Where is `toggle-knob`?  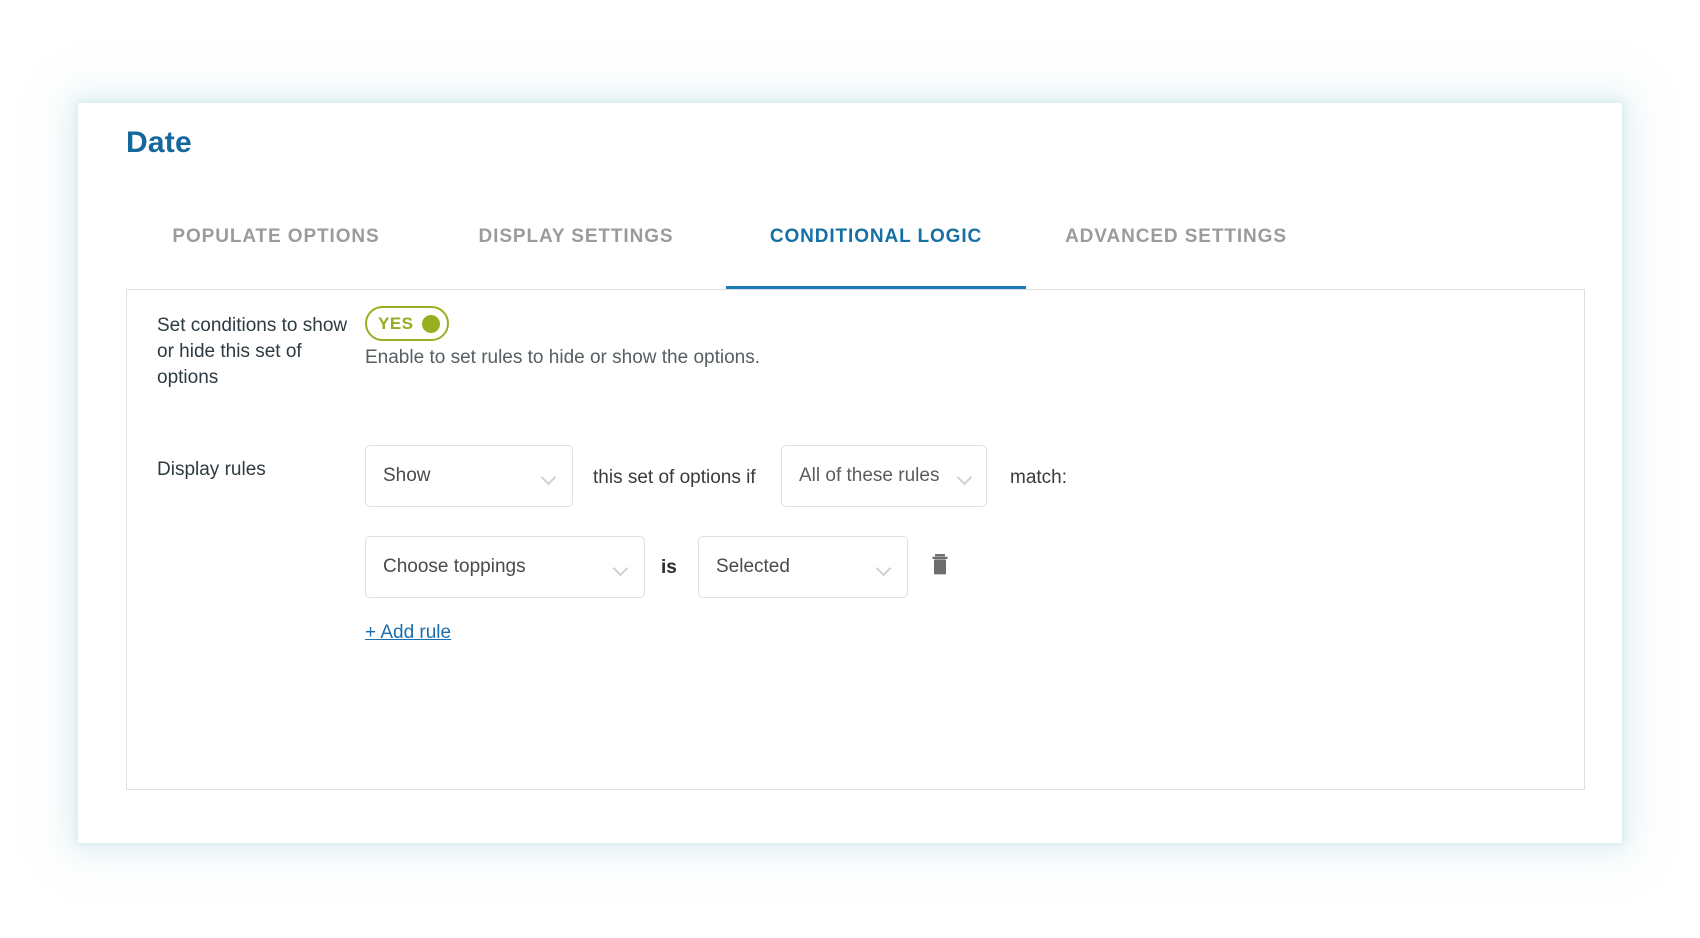 toggle-knob is located at coordinates (430, 323).